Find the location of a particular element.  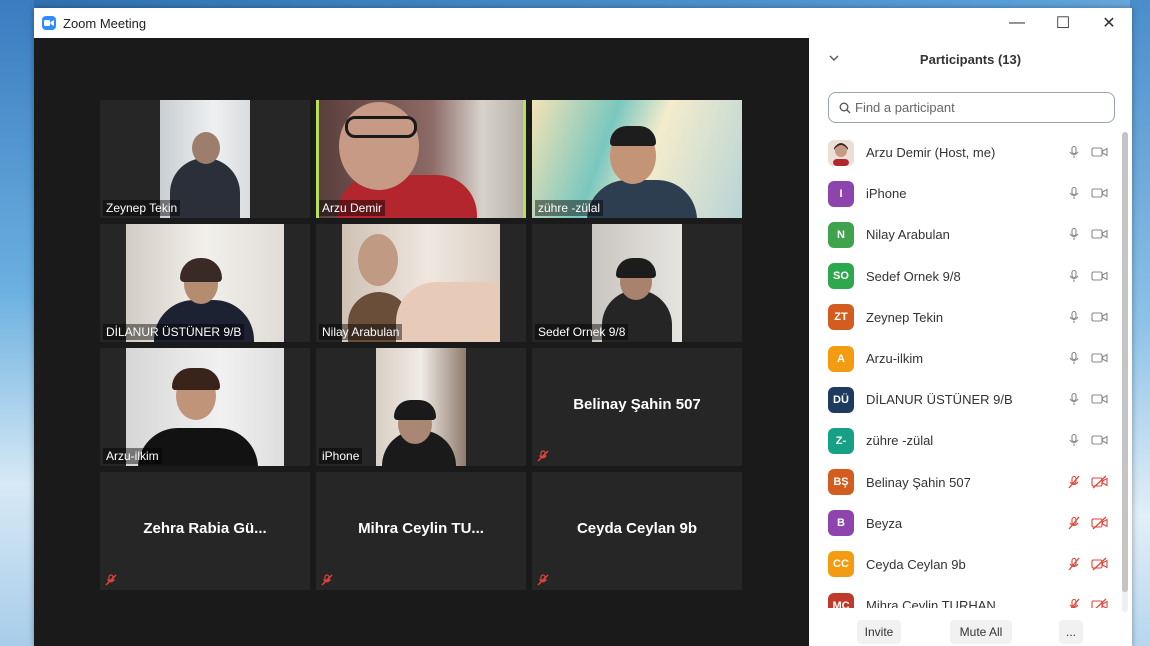

avatar: DÜ is located at coordinates (841, 399).